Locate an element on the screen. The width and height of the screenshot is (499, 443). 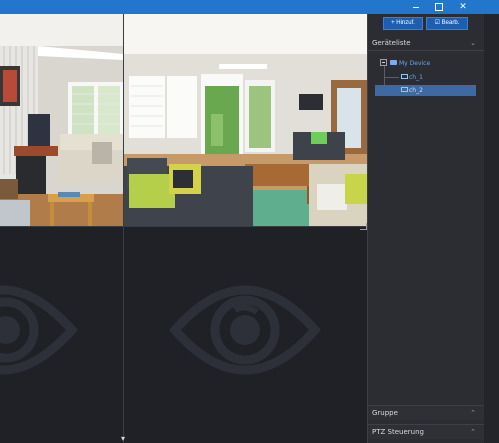
tile-divider-vertical is located at coordinates (123, 228).